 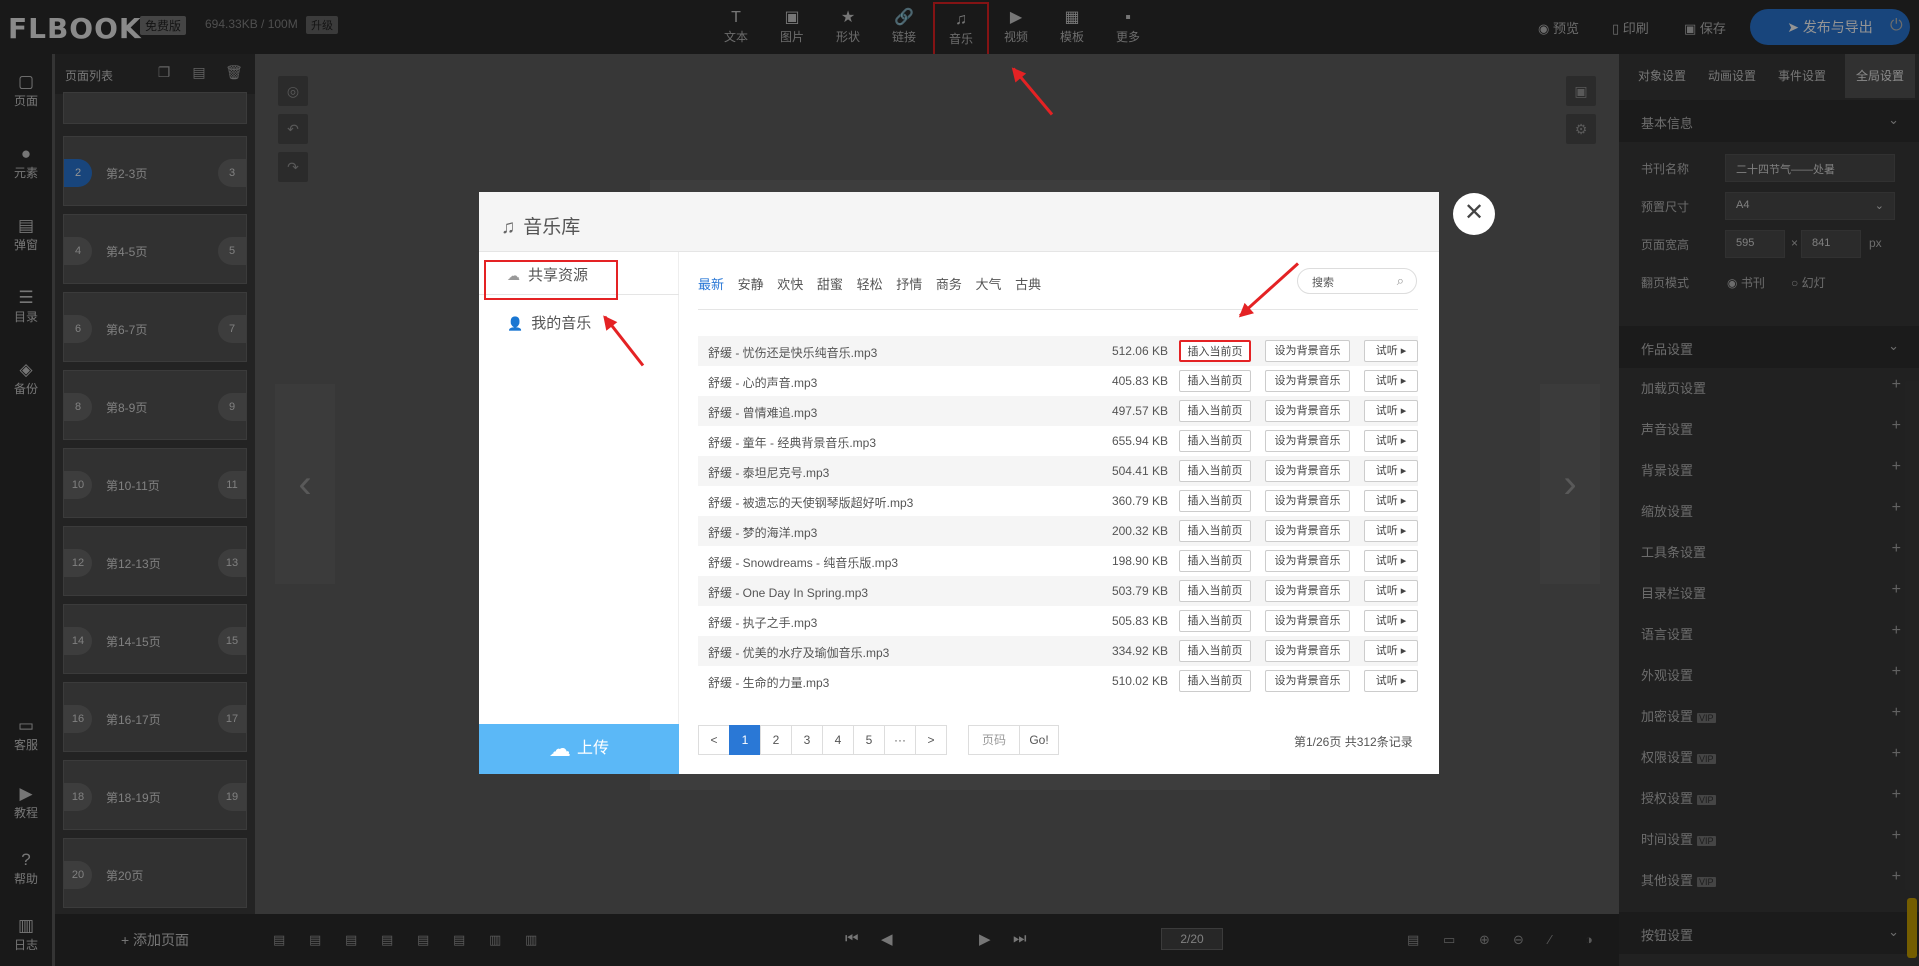 I want to click on pager-page-2: 2, so click(x=776, y=740).